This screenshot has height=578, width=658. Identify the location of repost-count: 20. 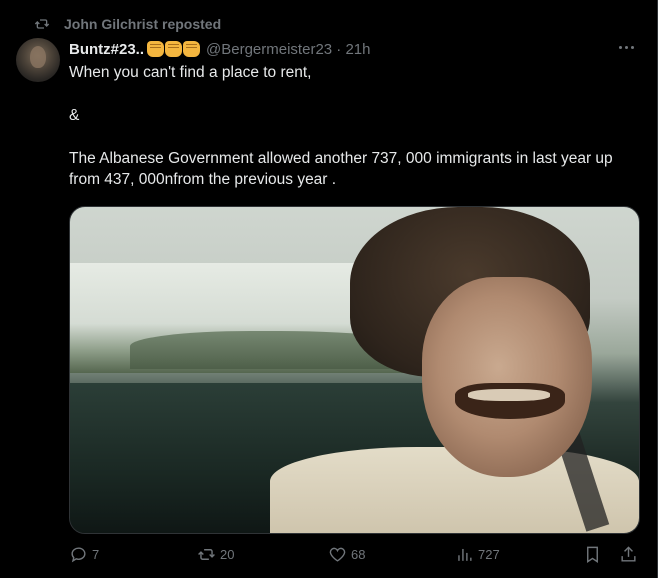
(227, 554).